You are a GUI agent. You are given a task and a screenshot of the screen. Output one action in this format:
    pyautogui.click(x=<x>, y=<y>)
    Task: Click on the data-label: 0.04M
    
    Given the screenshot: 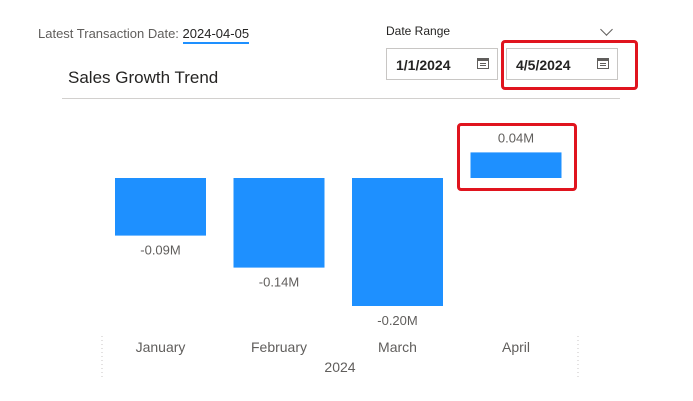 What is the action you would take?
    pyautogui.click(x=516, y=137)
    